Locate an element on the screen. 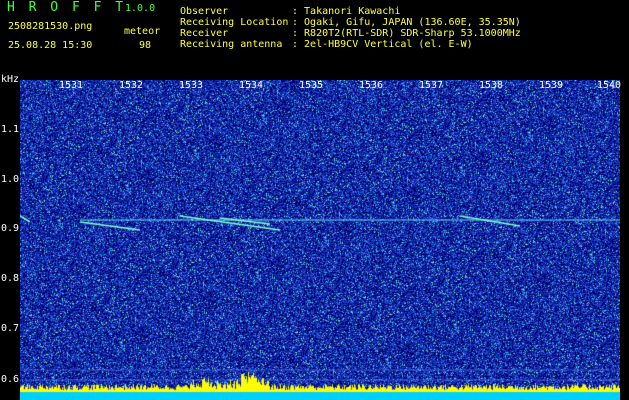 The image size is (629, 400). info-label-observer: Observer is located at coordinates (204, 11).